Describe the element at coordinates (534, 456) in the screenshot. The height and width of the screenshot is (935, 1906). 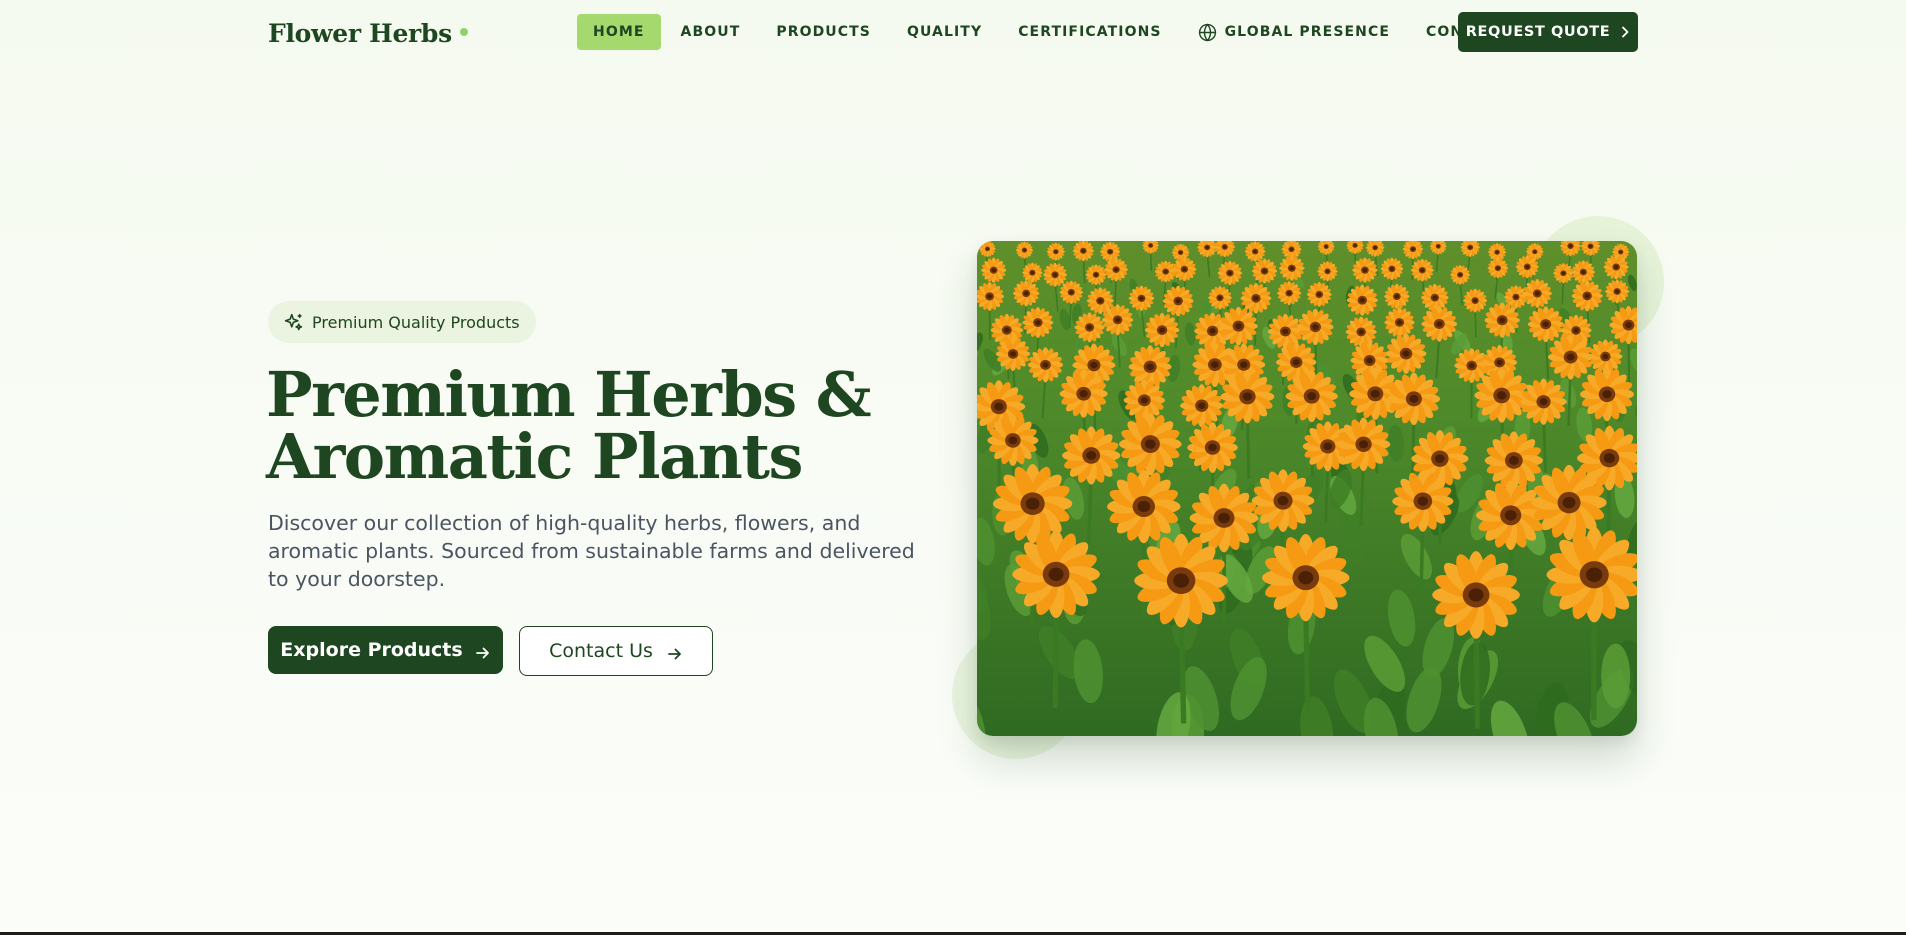
I see `hero-title-line-2: Aromatic Plants` at that location.